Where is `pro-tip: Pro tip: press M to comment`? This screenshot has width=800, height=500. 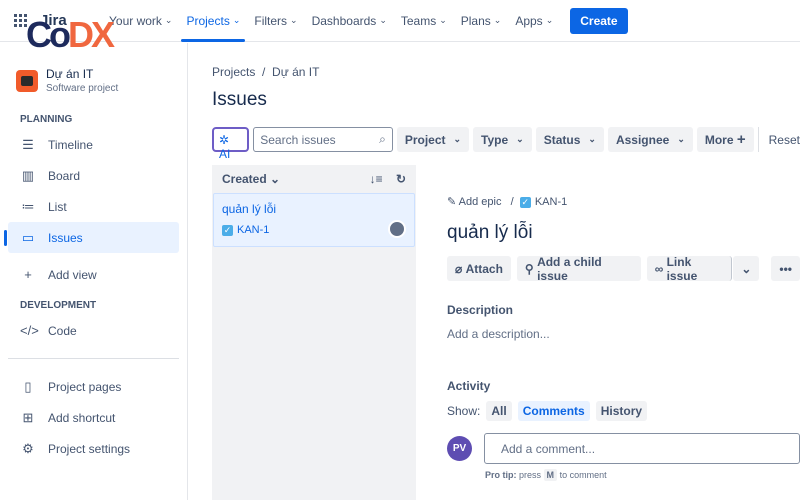
pro-tip: Pro tip: press M to comment is located at coordinates (546, 475).